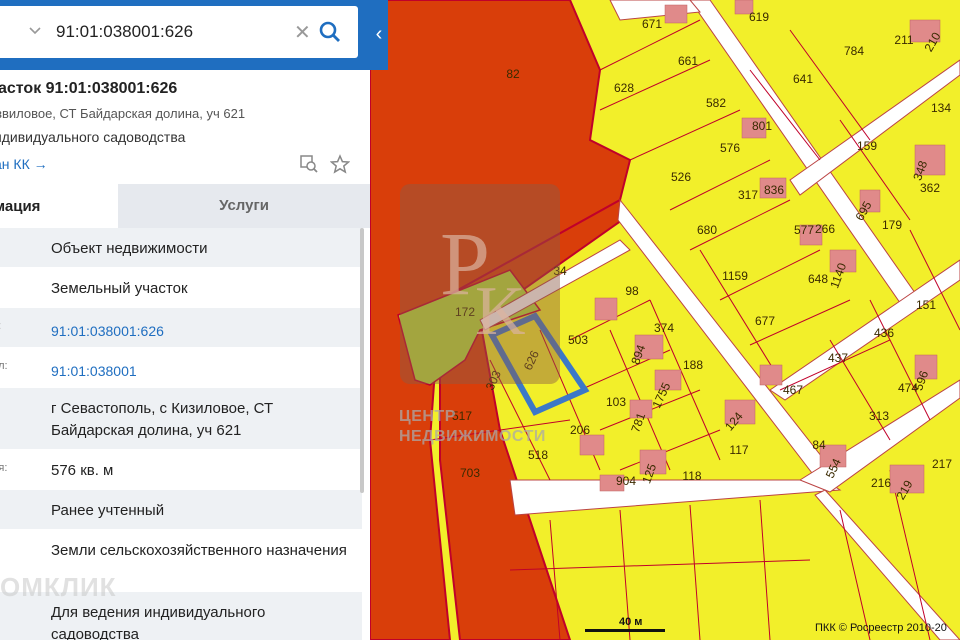 The image size is (960, 640). What do you see at coordinates (181, 510) in the screenshot?
I see `attribute-row: Ранее учтенный` at bounding box center [181, 510].